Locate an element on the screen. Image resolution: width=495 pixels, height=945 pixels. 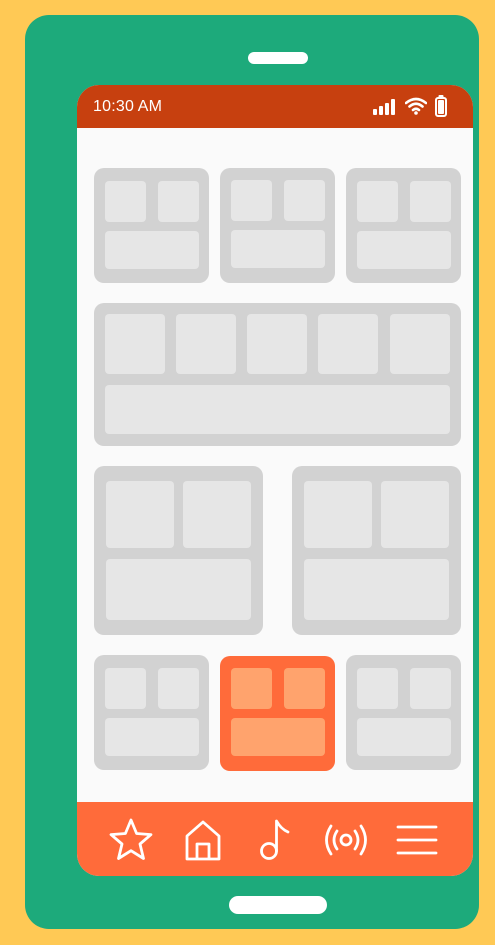
wifi-icon is located at coordinates (416, 106).